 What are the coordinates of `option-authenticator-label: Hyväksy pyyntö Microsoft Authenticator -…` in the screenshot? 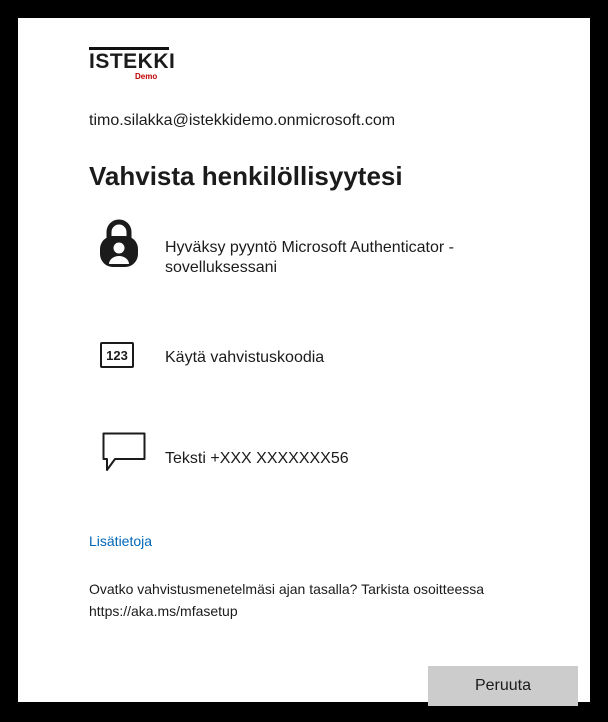 It's located at (309, 257).